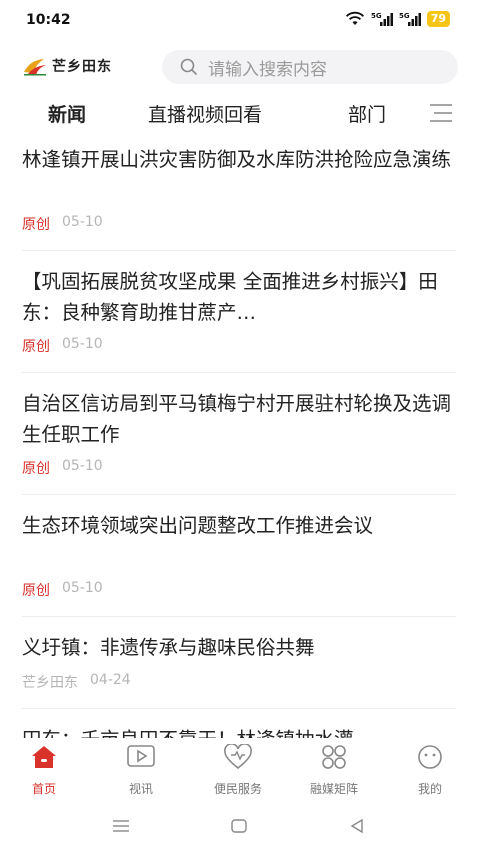 Image resolution: width=478 pixels, height=850 pixels. What do you see at coordinates (334, 770) in the screenshot?
I see `nav-media-matrix: 融媒矩阵` at bounding box center [334, 770].